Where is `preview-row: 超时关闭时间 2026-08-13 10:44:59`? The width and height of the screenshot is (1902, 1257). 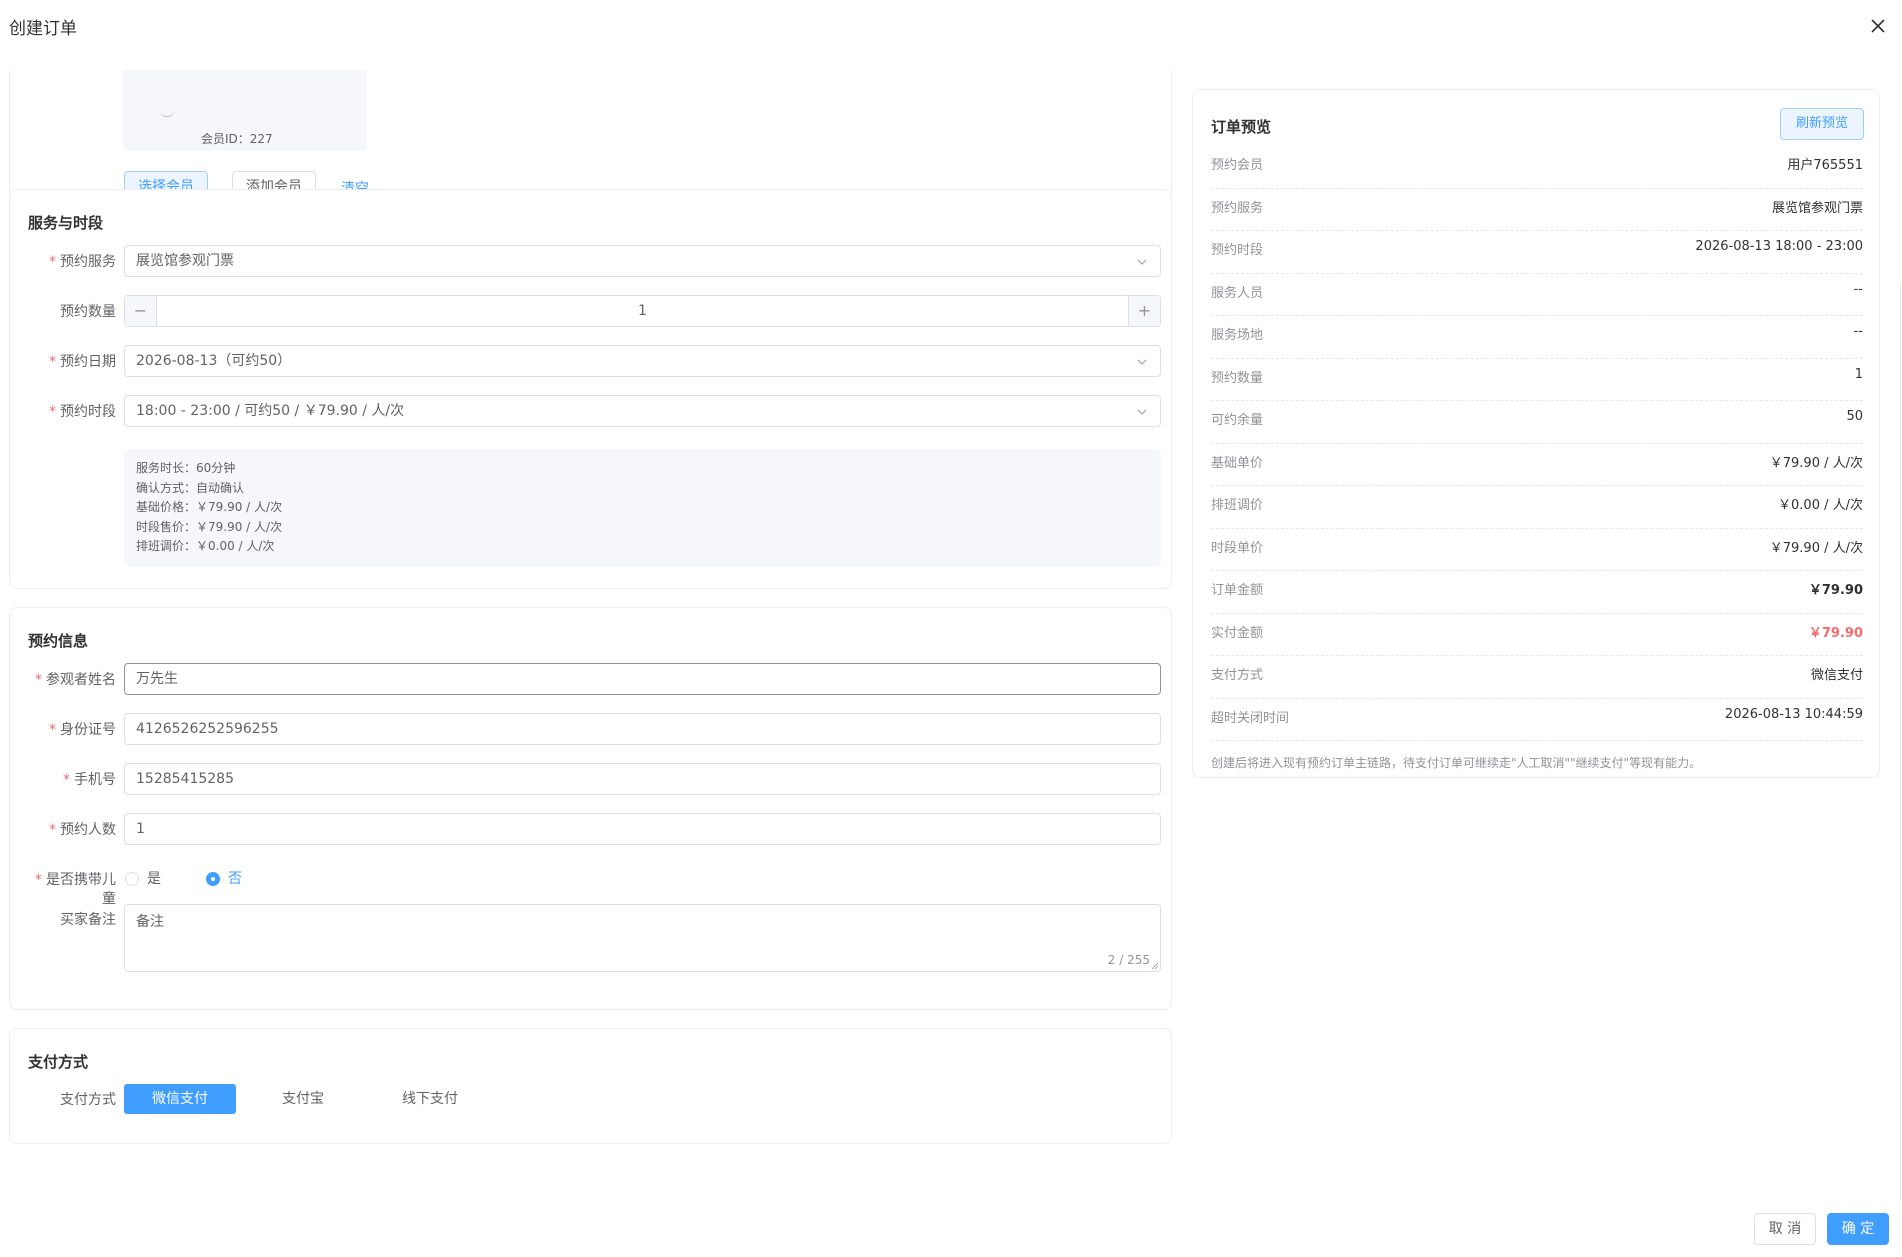
preview-row: 超时关闭时间 2026-08-13 10:44:59 is located at coordinates (1537, 720).